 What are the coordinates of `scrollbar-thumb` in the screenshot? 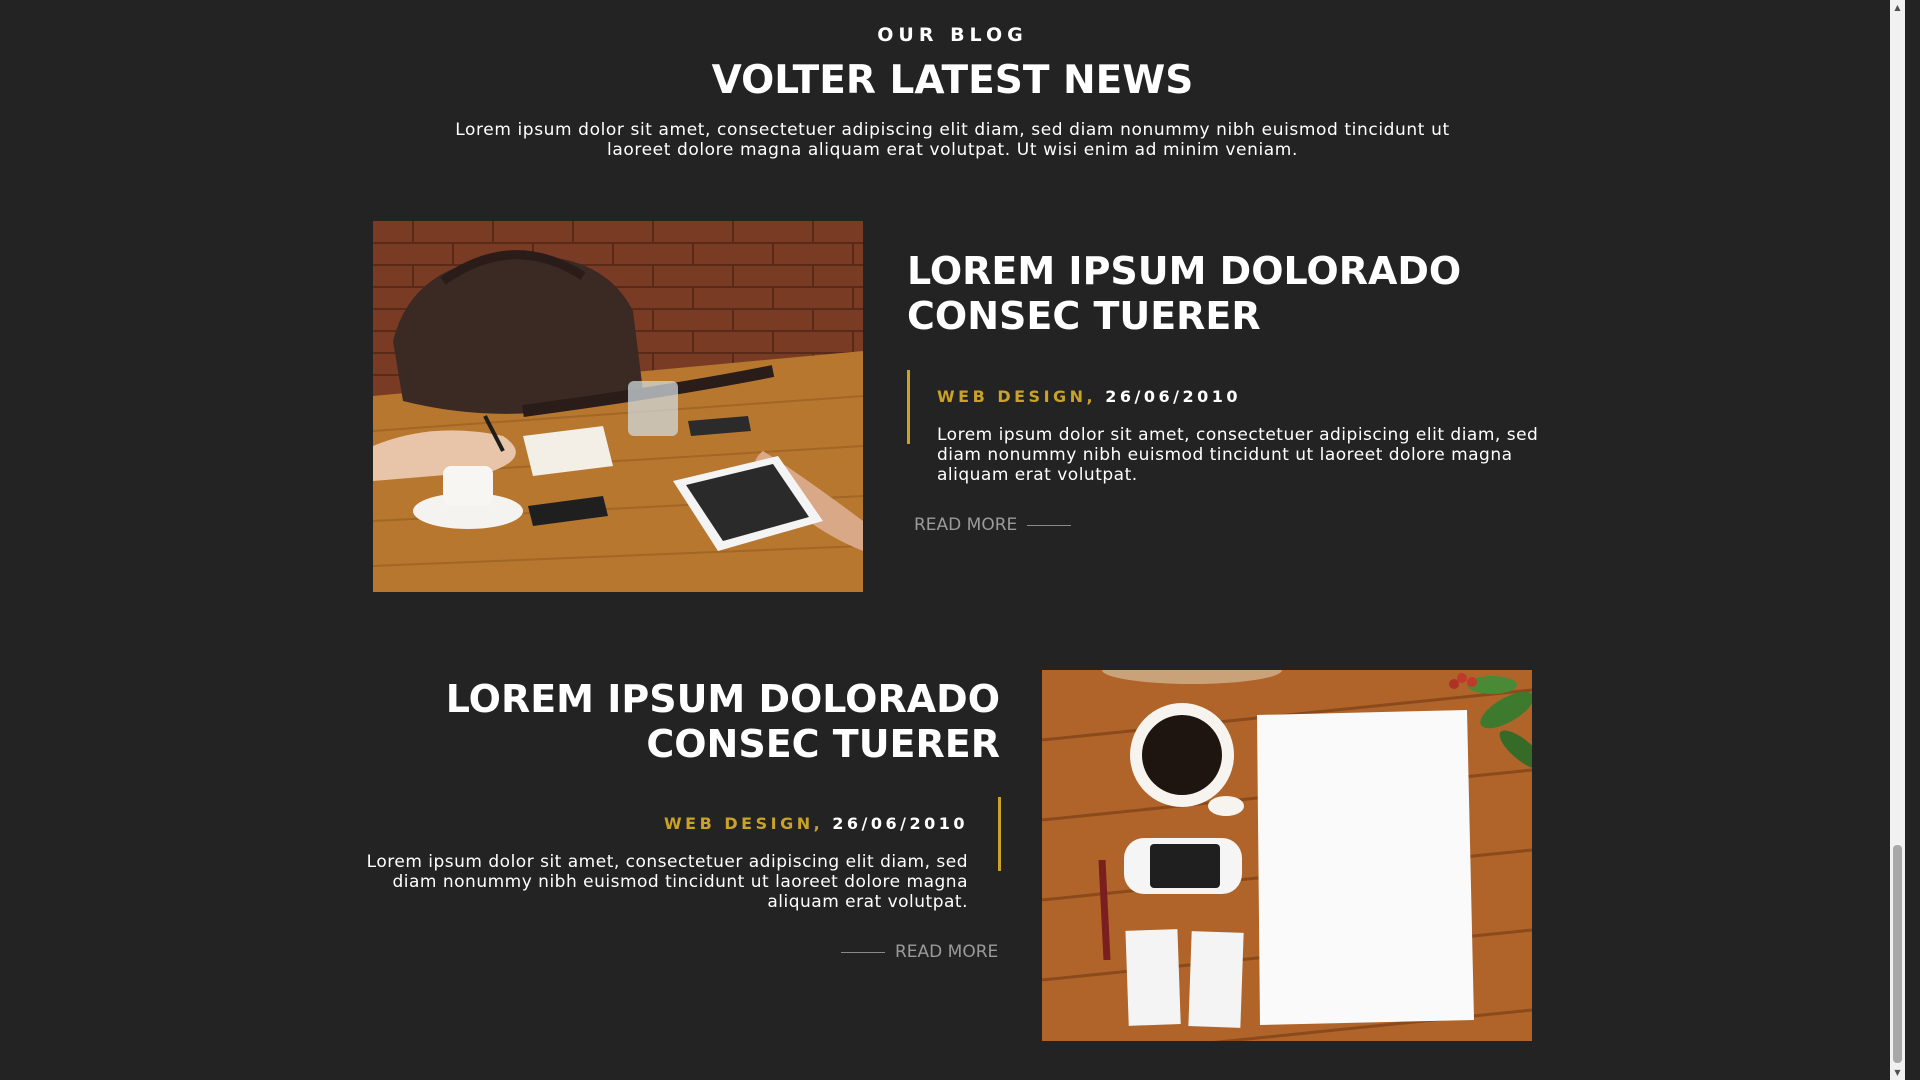 It's located at (1897, 954).